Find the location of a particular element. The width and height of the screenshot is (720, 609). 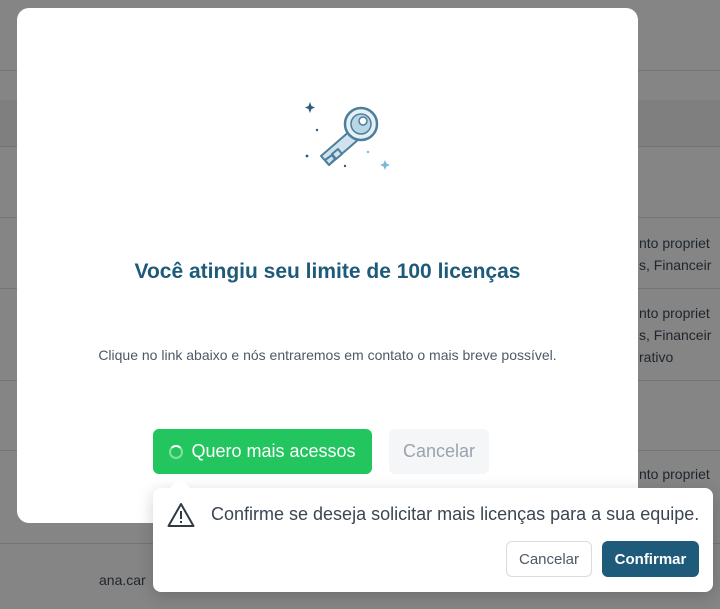

modal-cancel-button: Cancelar is located at coordinates (439, 451).